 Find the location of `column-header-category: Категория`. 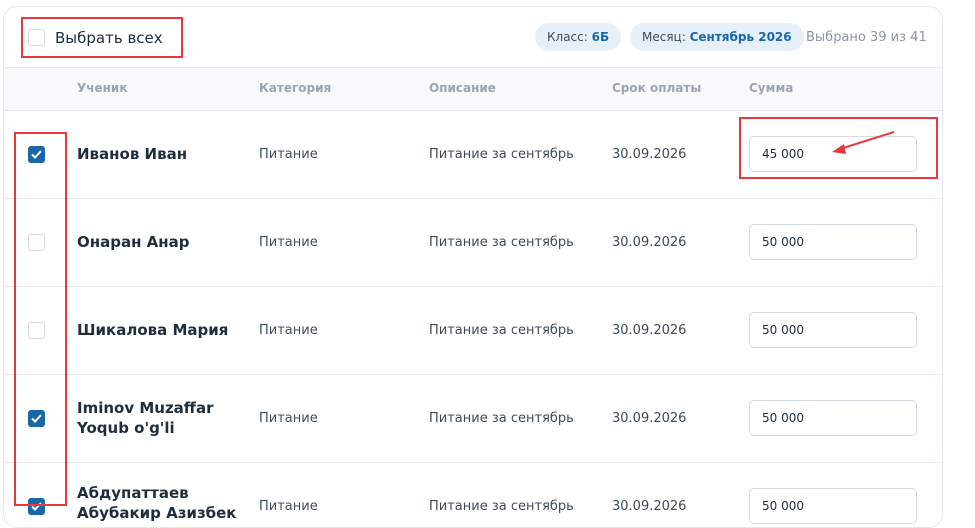

column-header-category: Категория is located at coordinates (295, 88).